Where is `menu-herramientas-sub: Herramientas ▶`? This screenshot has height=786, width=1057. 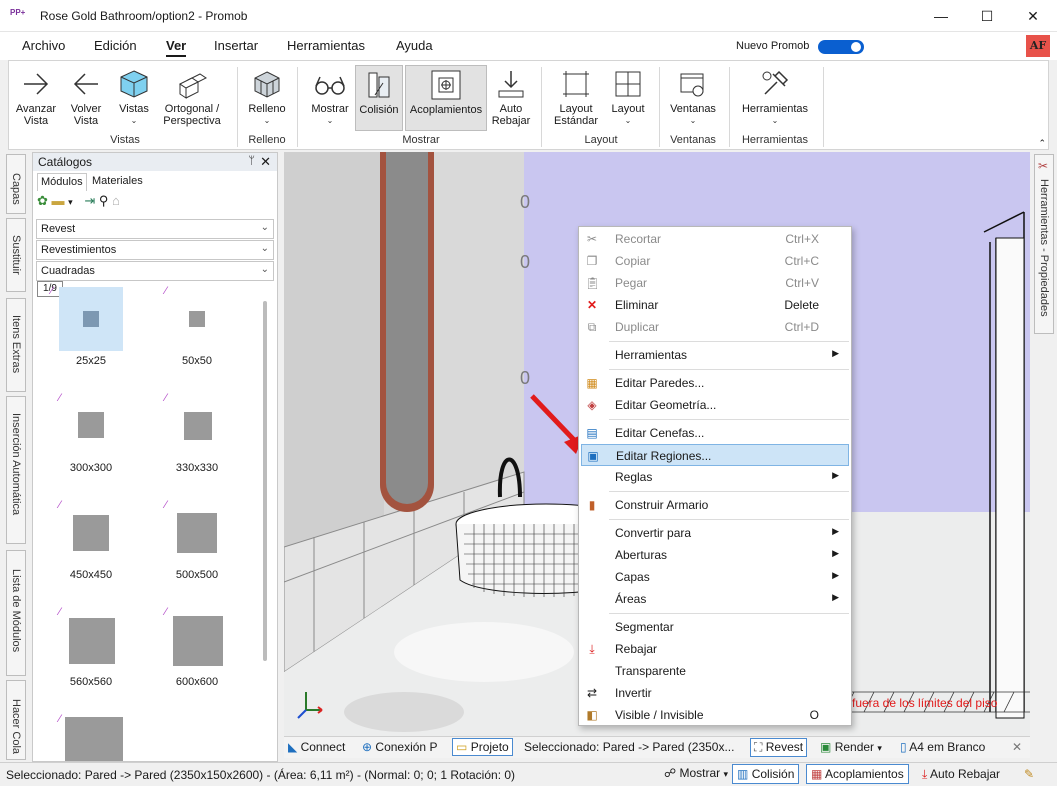
menu-herramientas-sub: Herramientas ▶ is located at coordinates (715, 355).